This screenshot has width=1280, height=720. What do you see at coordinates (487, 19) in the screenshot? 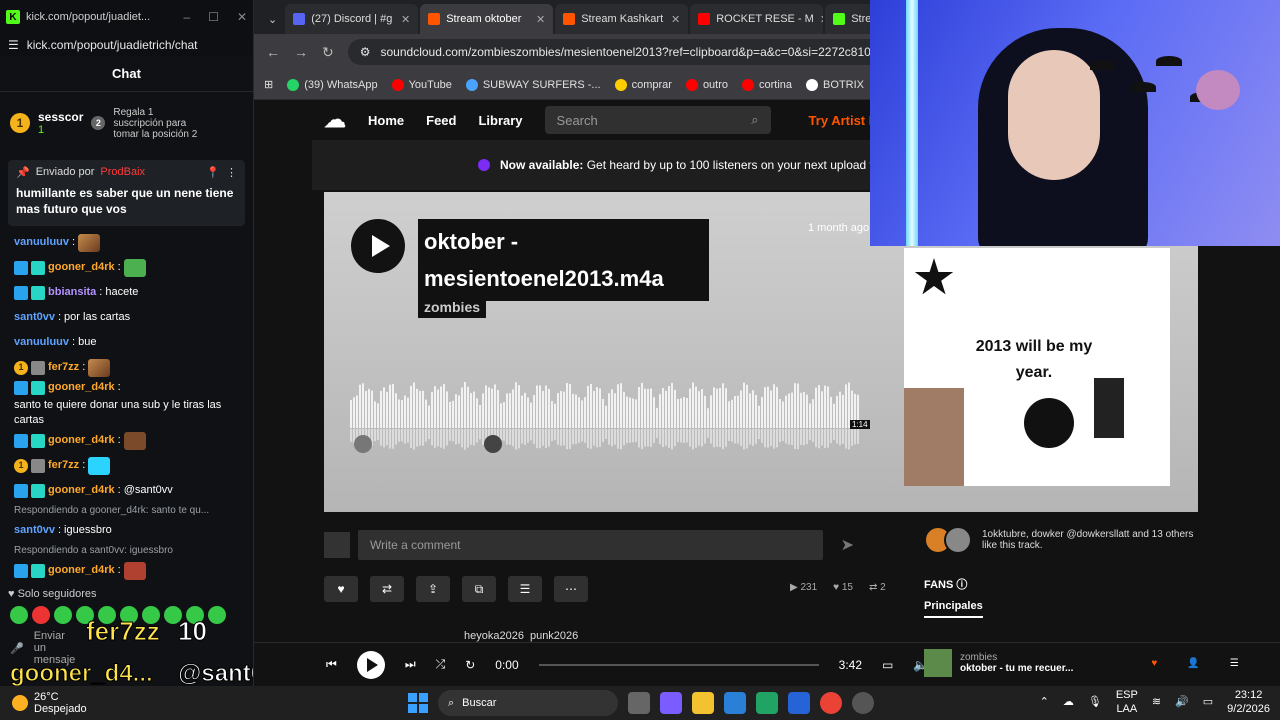
I see `browser-tab: Stream oktober ✕` at bounding box center [487, 19].